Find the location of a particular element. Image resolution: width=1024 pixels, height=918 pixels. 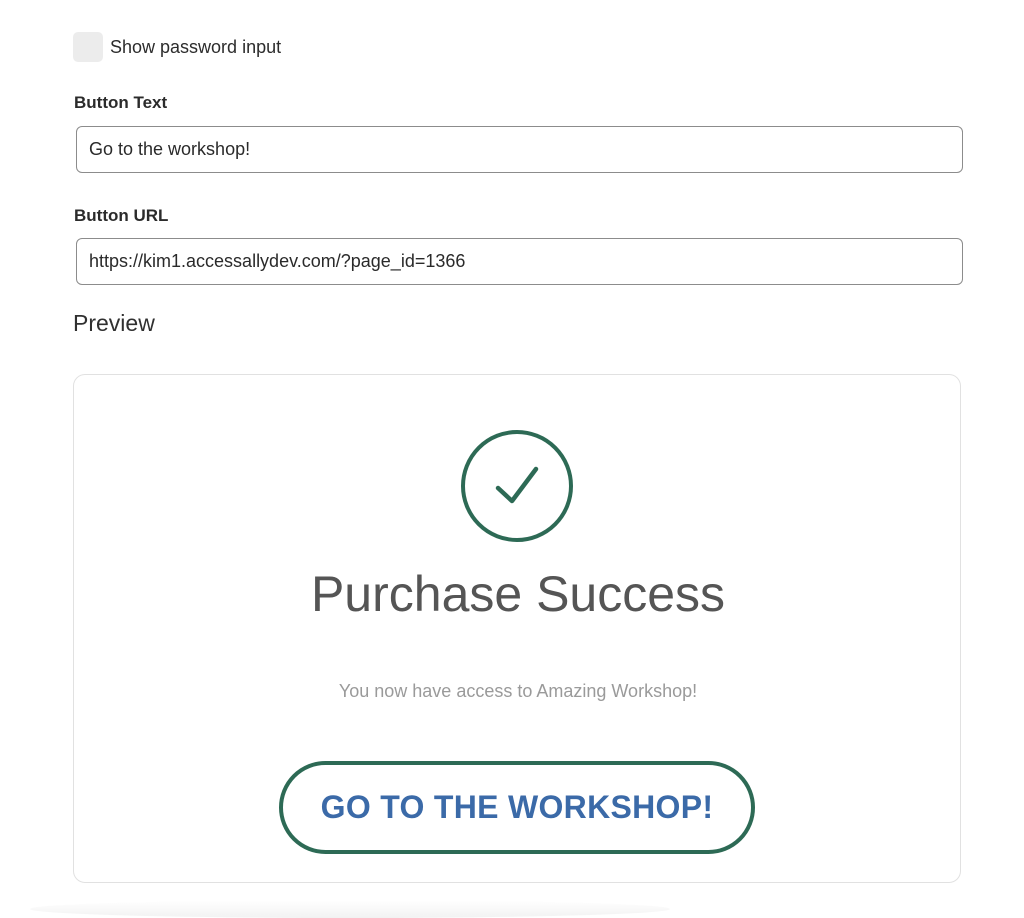

show-password-checkbox is located at coordinates (88, 47).